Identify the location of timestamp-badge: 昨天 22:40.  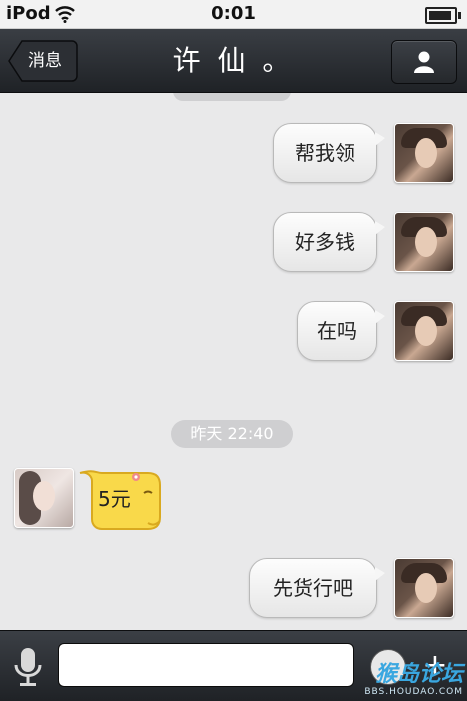
(232, 434).